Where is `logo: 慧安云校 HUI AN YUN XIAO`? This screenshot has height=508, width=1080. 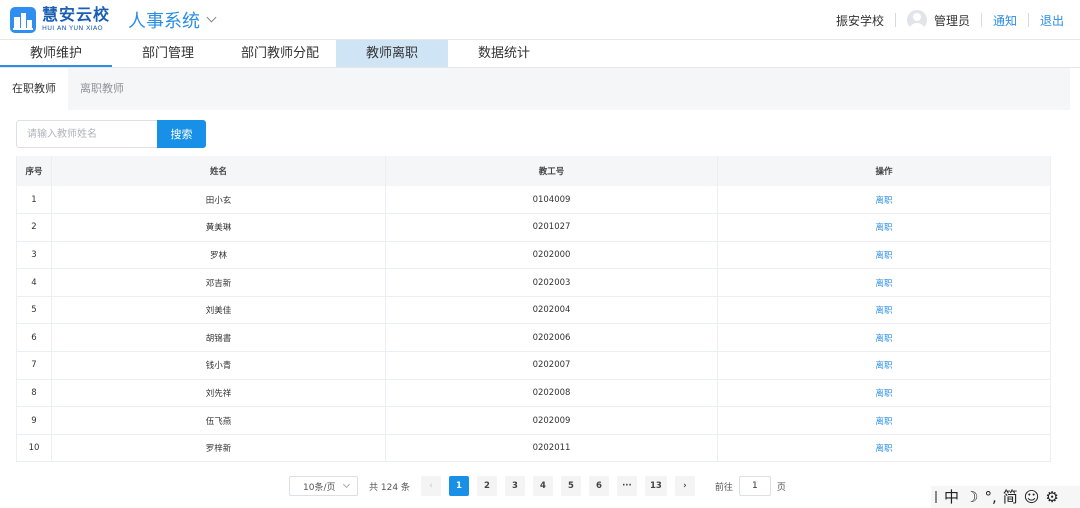
logo: 慧安云校 HUI AN YUN XIAO is located at coordinates (60, 19).